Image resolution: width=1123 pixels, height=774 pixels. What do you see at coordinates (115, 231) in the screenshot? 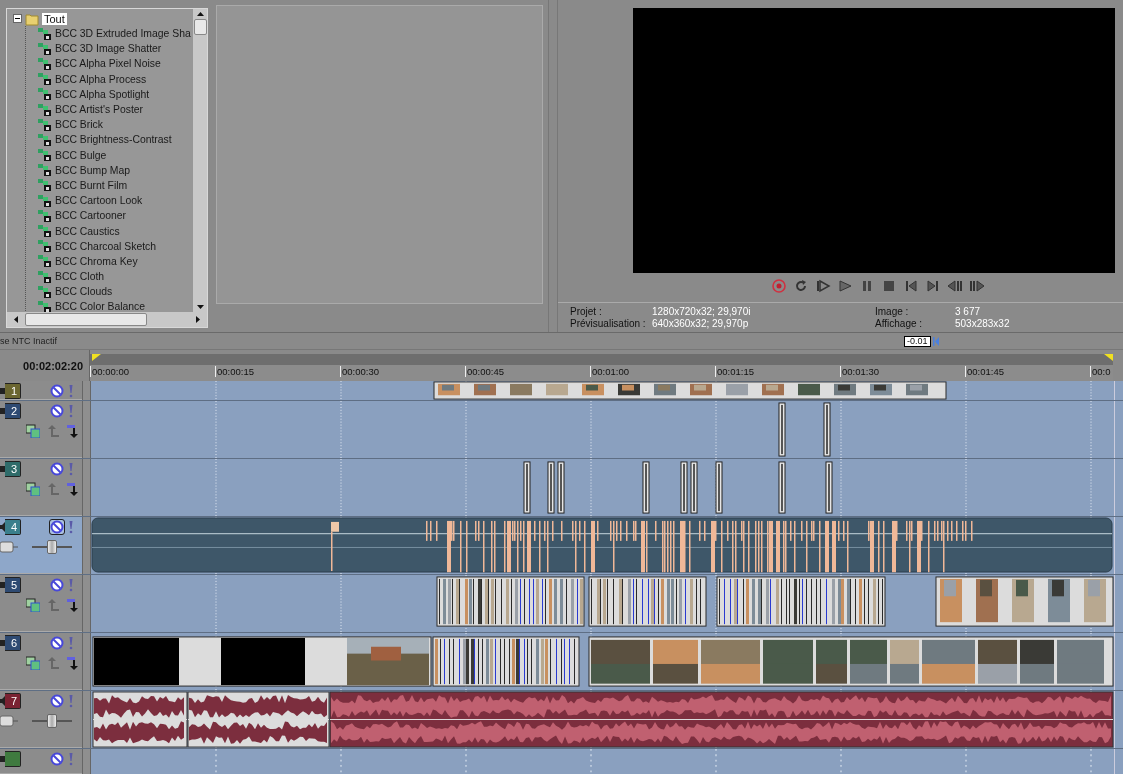
I see `tree-item: BCC Caustics` at bounding box center [115, 231].